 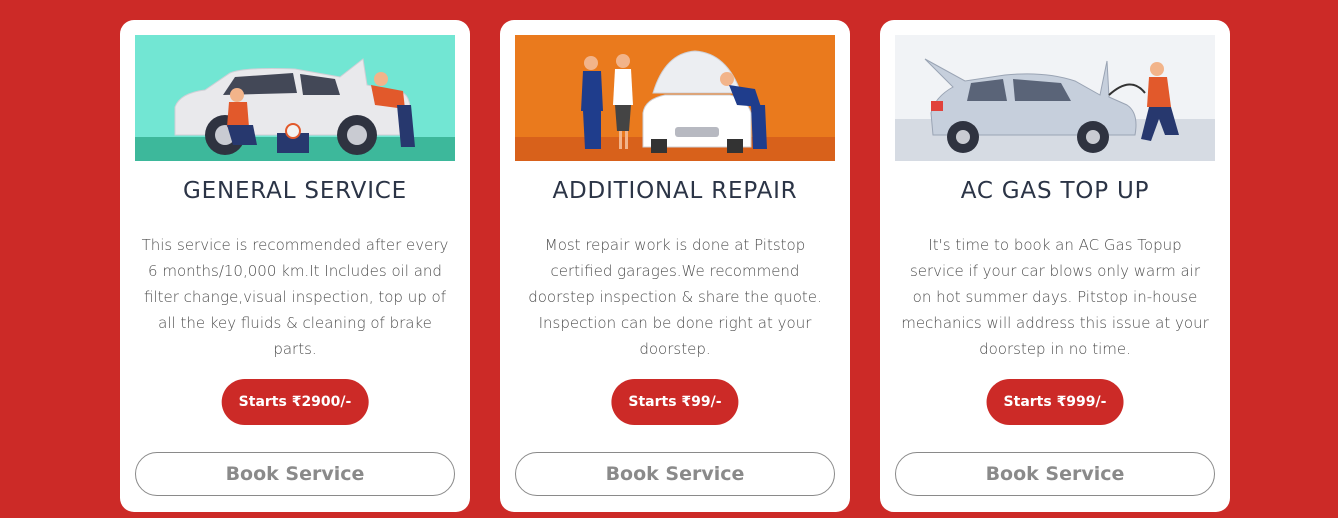 What do you see at coordinates (675, 98) in the screenshot?
I see `additional-repair-illustration` at bounding box center [675, 98].